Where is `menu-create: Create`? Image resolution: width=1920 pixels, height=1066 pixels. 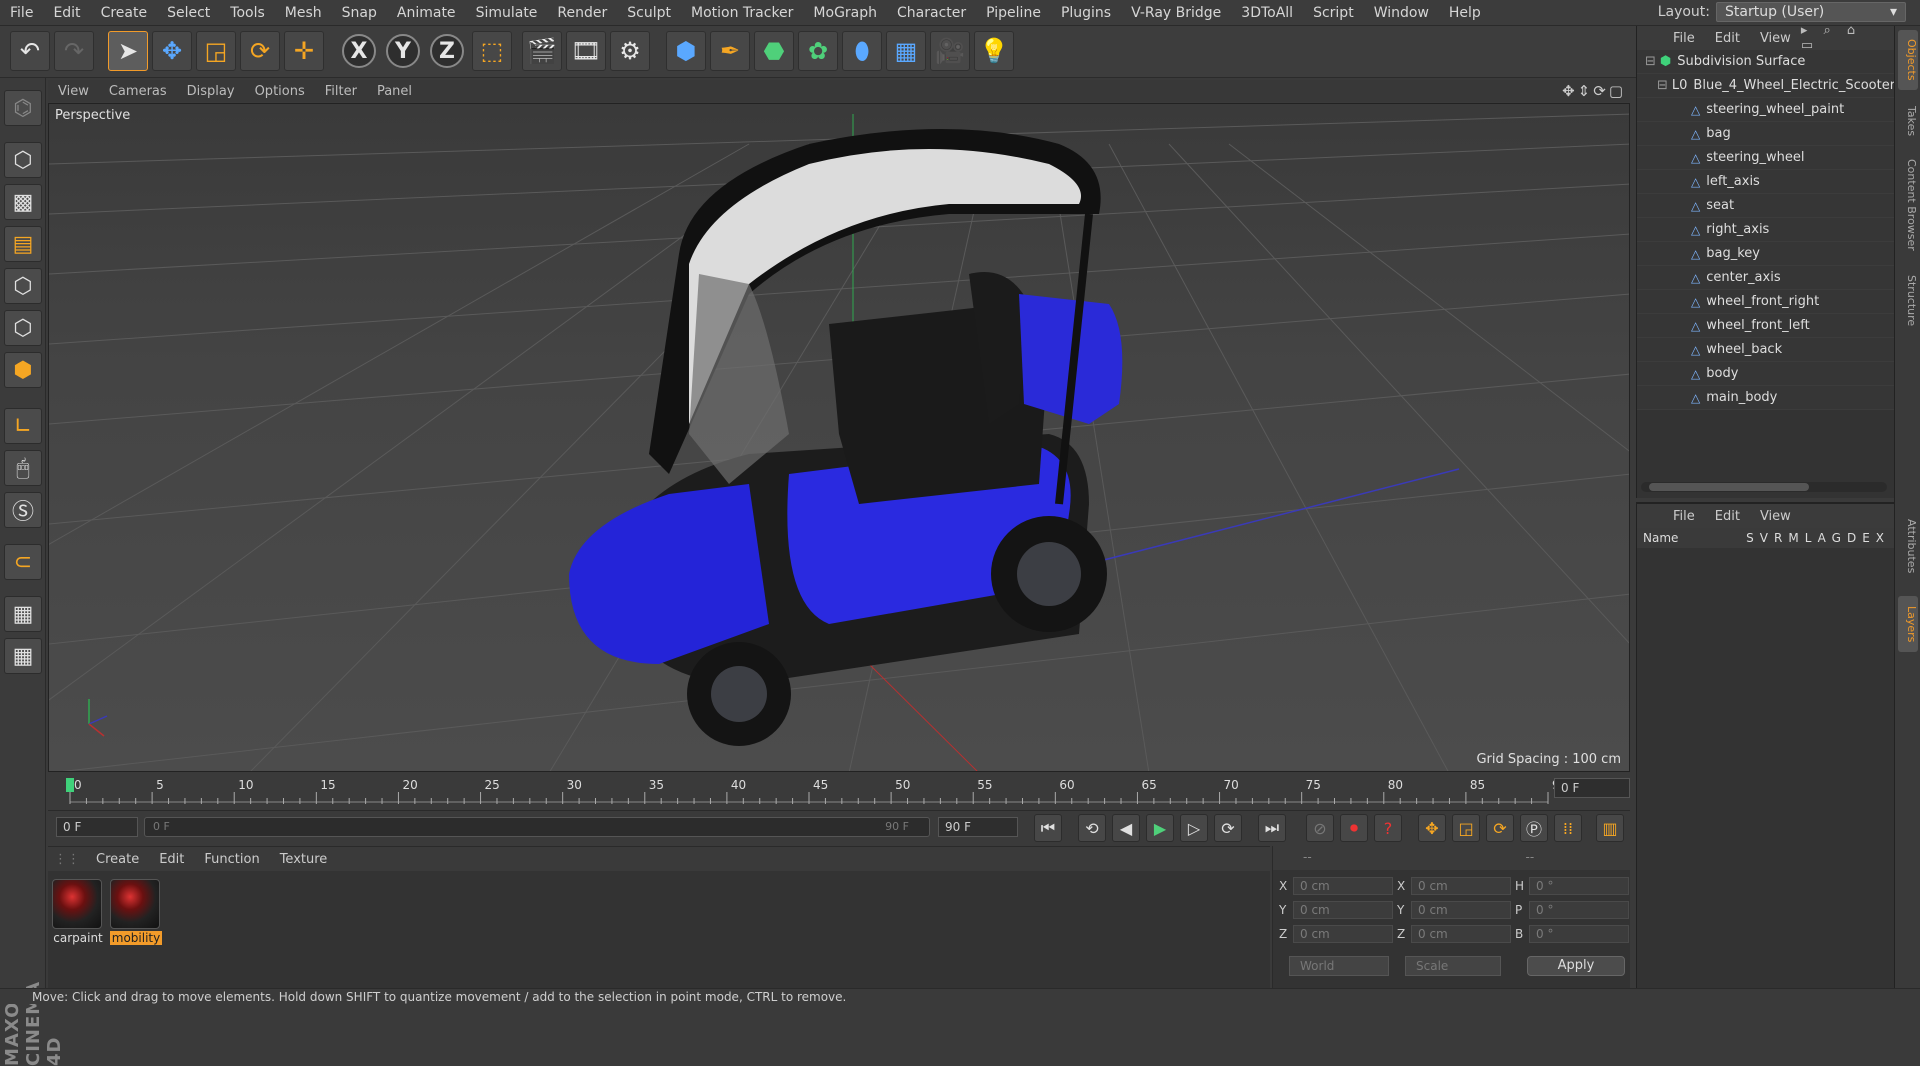 menu-create: Create is located at coordinates (124, 13).